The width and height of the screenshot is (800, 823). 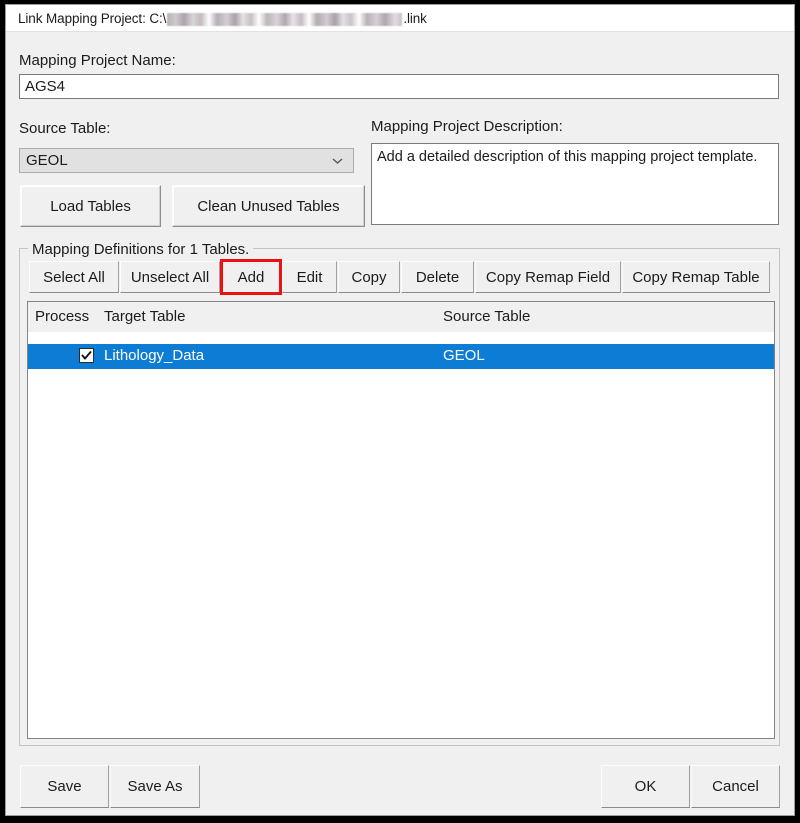 What do you see at coordinates (90, 206) in the screenshot?
I see `load-tables-button: Load Tables` at bounding box center [90, 206].